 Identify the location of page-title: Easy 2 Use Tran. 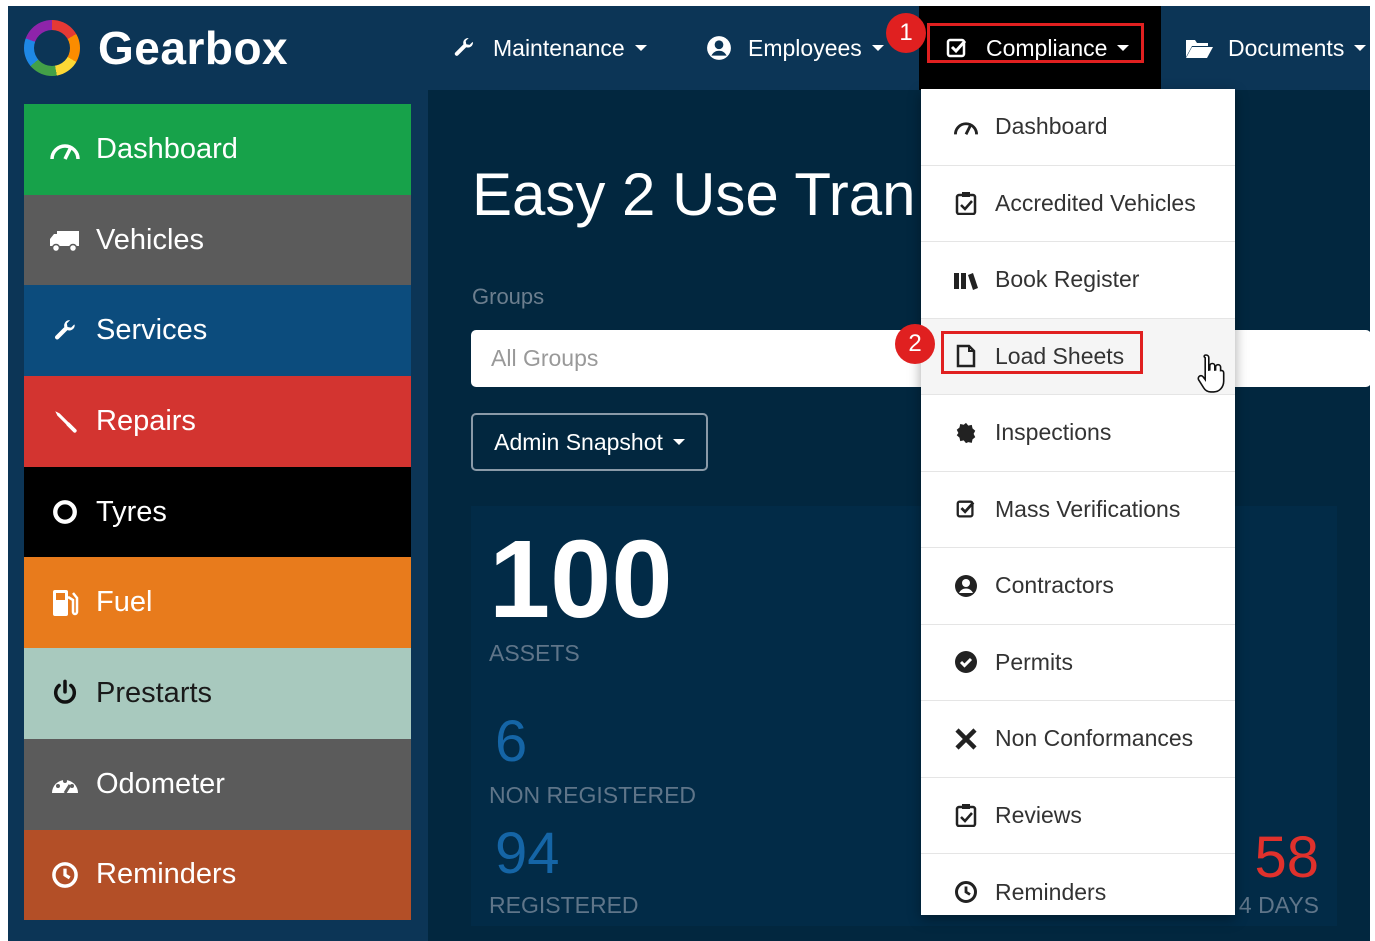
(694, 194).